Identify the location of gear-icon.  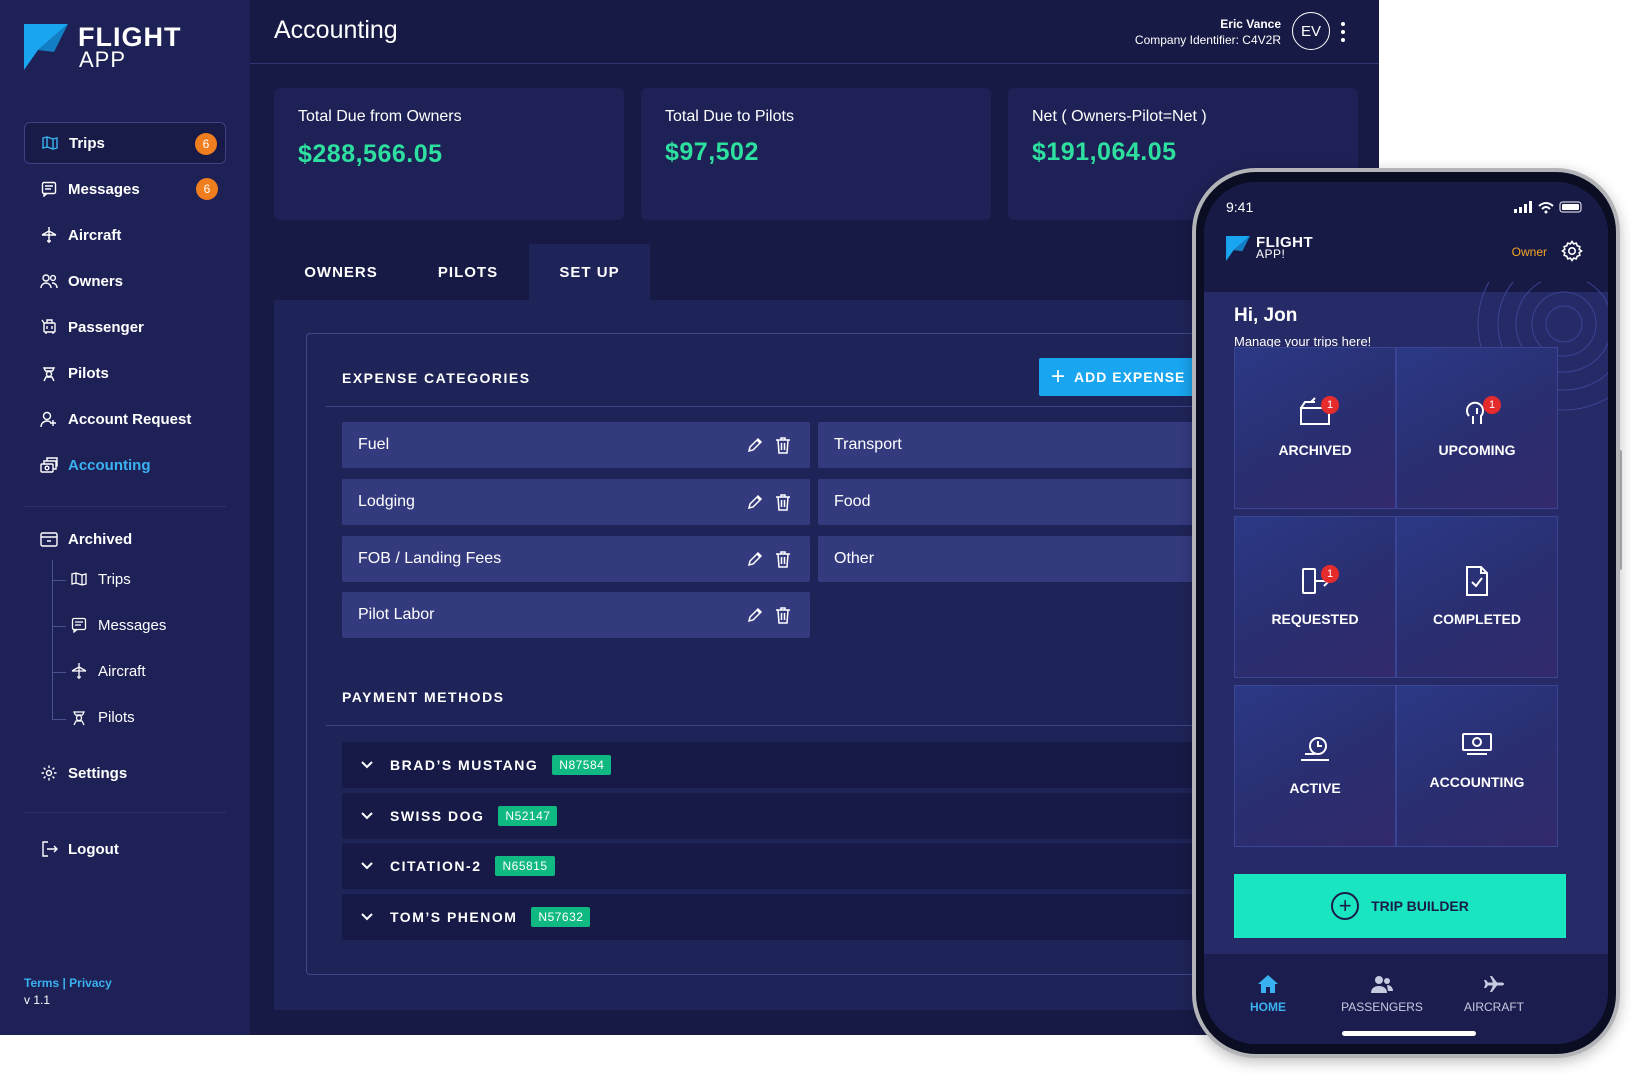
(49, 773).